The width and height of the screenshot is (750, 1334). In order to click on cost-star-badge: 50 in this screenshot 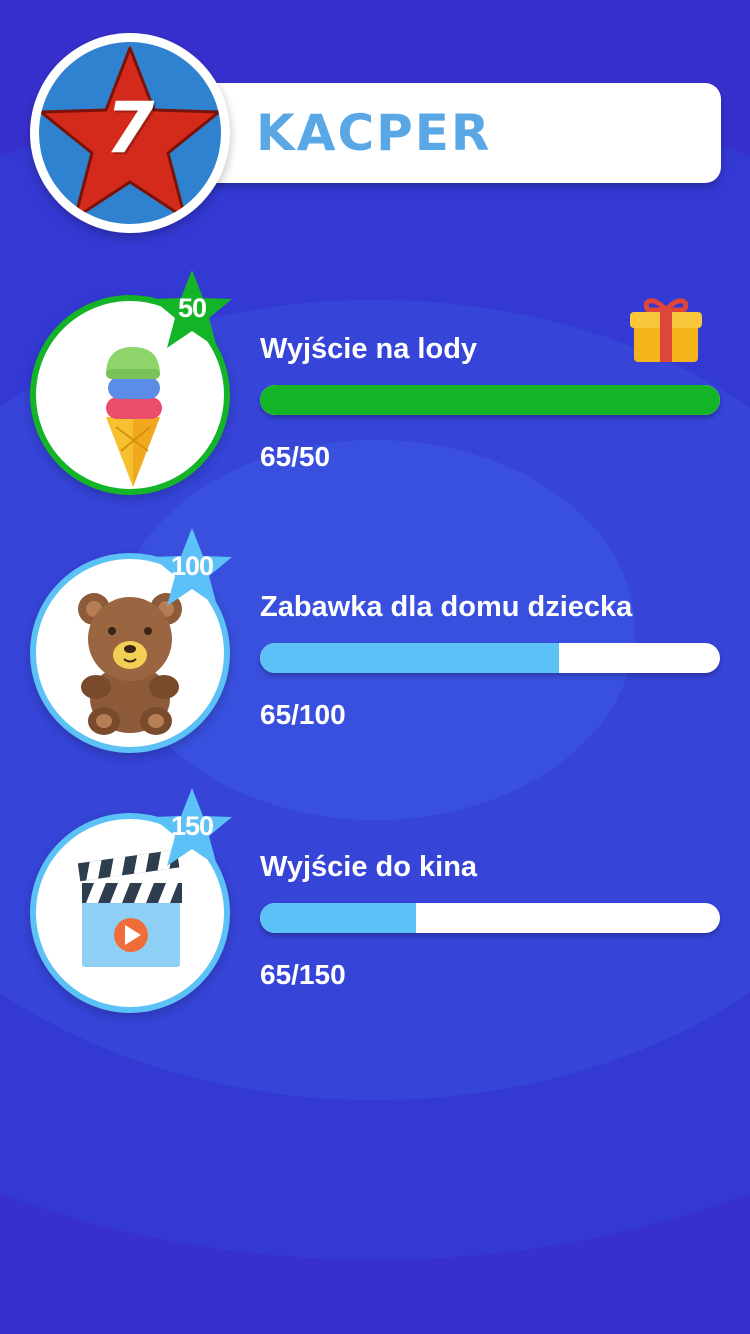, I will do `click(192, 310)`.